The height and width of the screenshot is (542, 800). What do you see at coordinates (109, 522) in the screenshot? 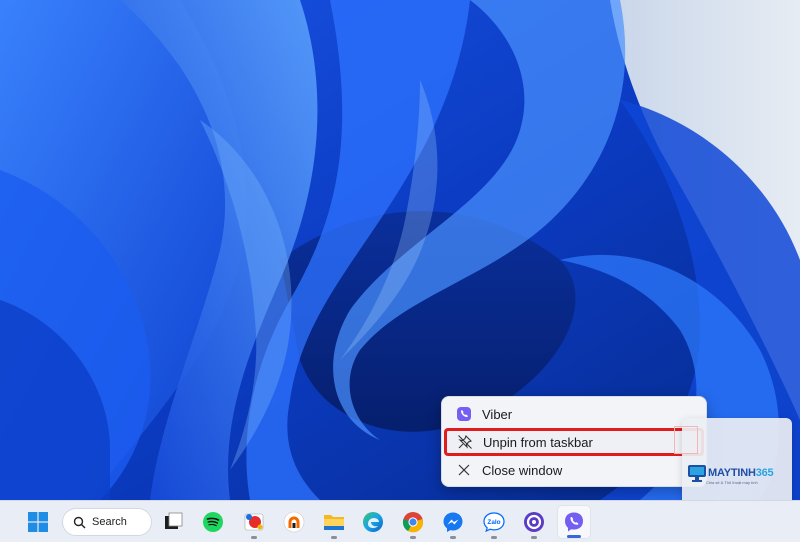
I see `search-label: Search` at bounding box center [109, 522].